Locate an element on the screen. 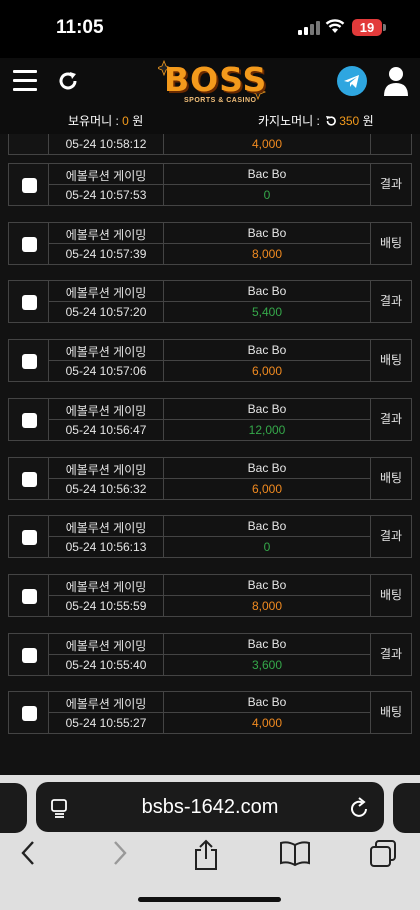  browser-chrome: bsbs-1642.com is located at coordinates (210, 842).